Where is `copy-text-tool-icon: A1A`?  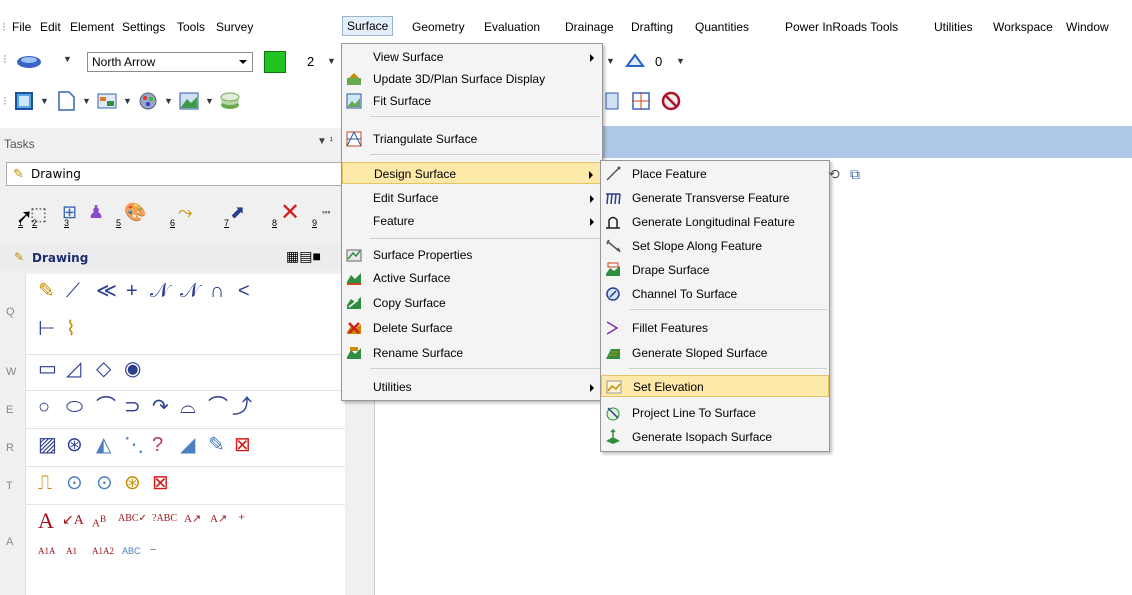
copy-text-tool-icon: A1A is located at coordinates (47, 551).